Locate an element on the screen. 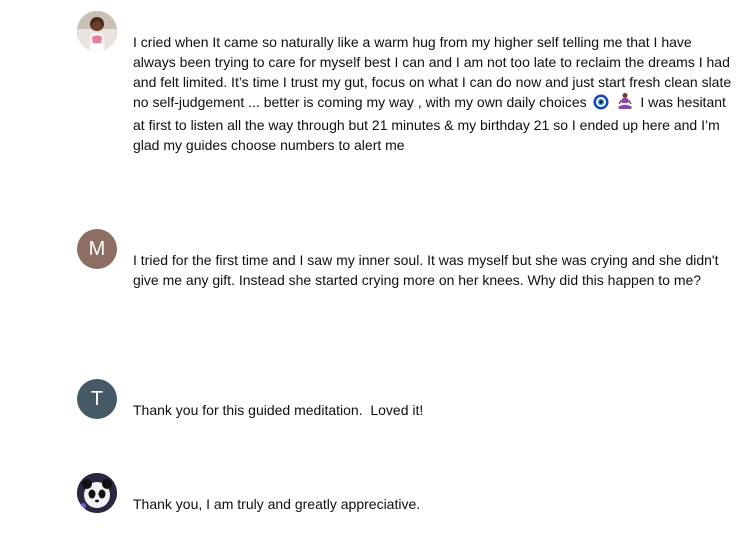 The height and width of the screenshot is (543, 741). letter-avatar: T is located at coordinates (97, 399).